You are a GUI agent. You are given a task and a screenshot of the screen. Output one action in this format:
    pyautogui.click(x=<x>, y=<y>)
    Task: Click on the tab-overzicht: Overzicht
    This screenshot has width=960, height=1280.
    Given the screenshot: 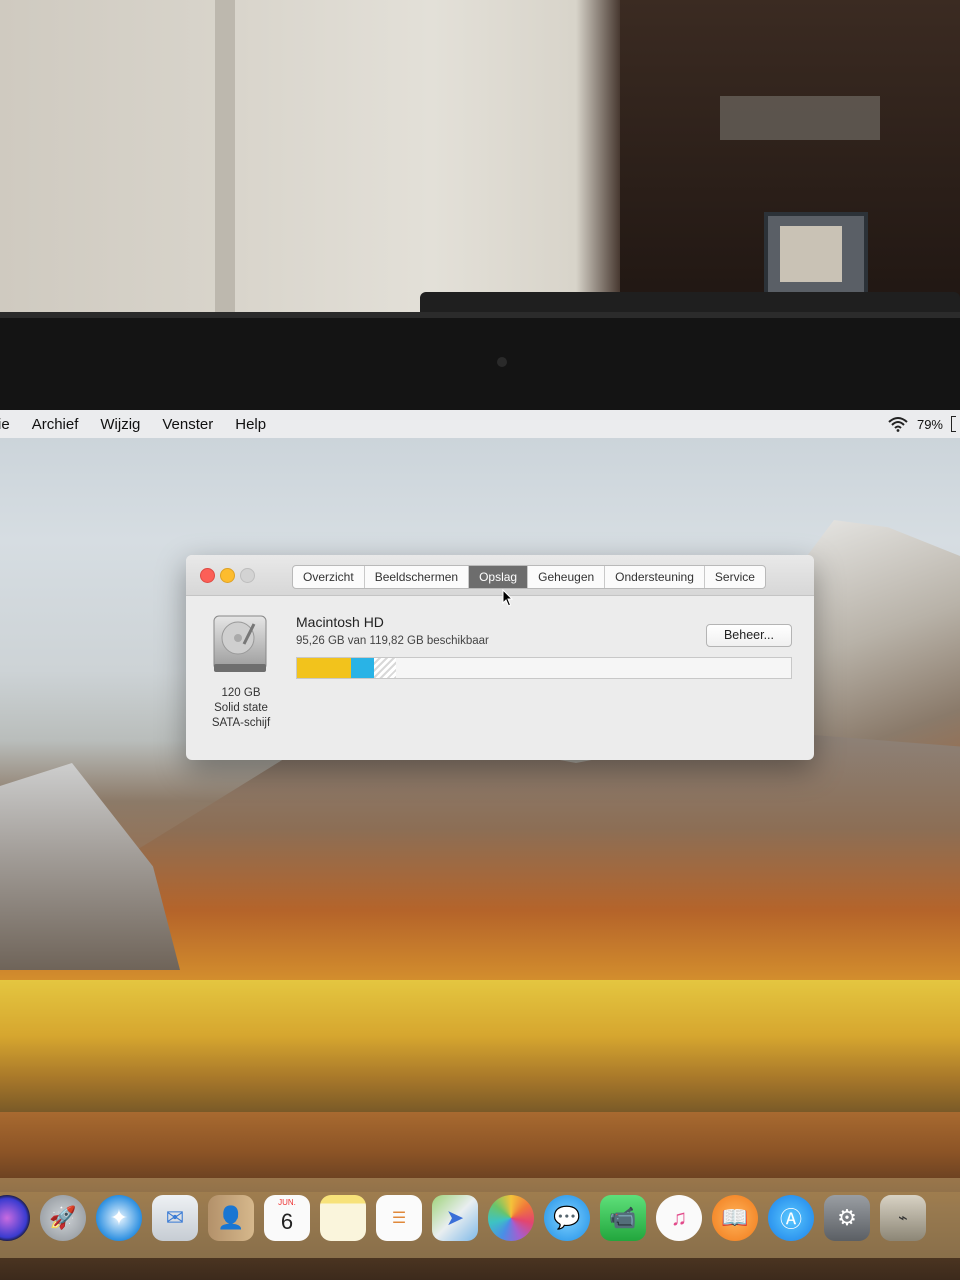 What is the action you would take?
    pyautogui.click(x=329, y=577)
    